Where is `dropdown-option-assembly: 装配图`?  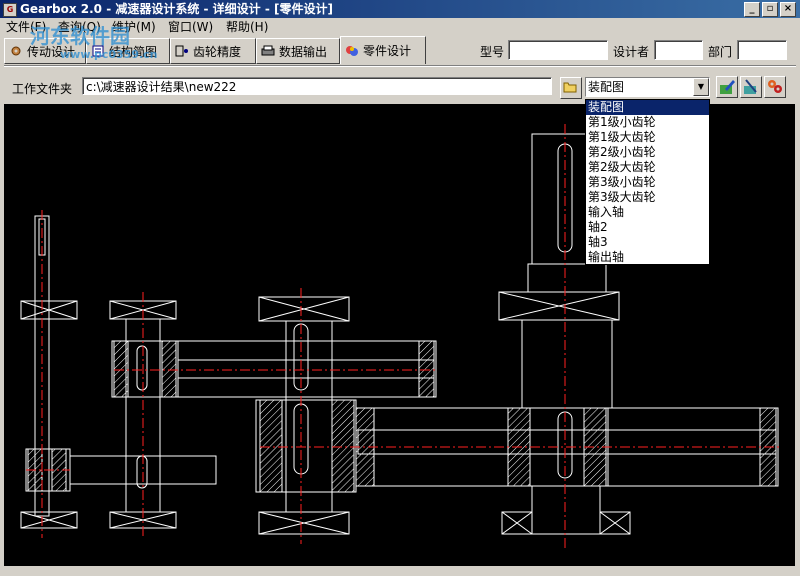
dropdown-option-assembly: 装配图 is located at coordinates (647, 107).